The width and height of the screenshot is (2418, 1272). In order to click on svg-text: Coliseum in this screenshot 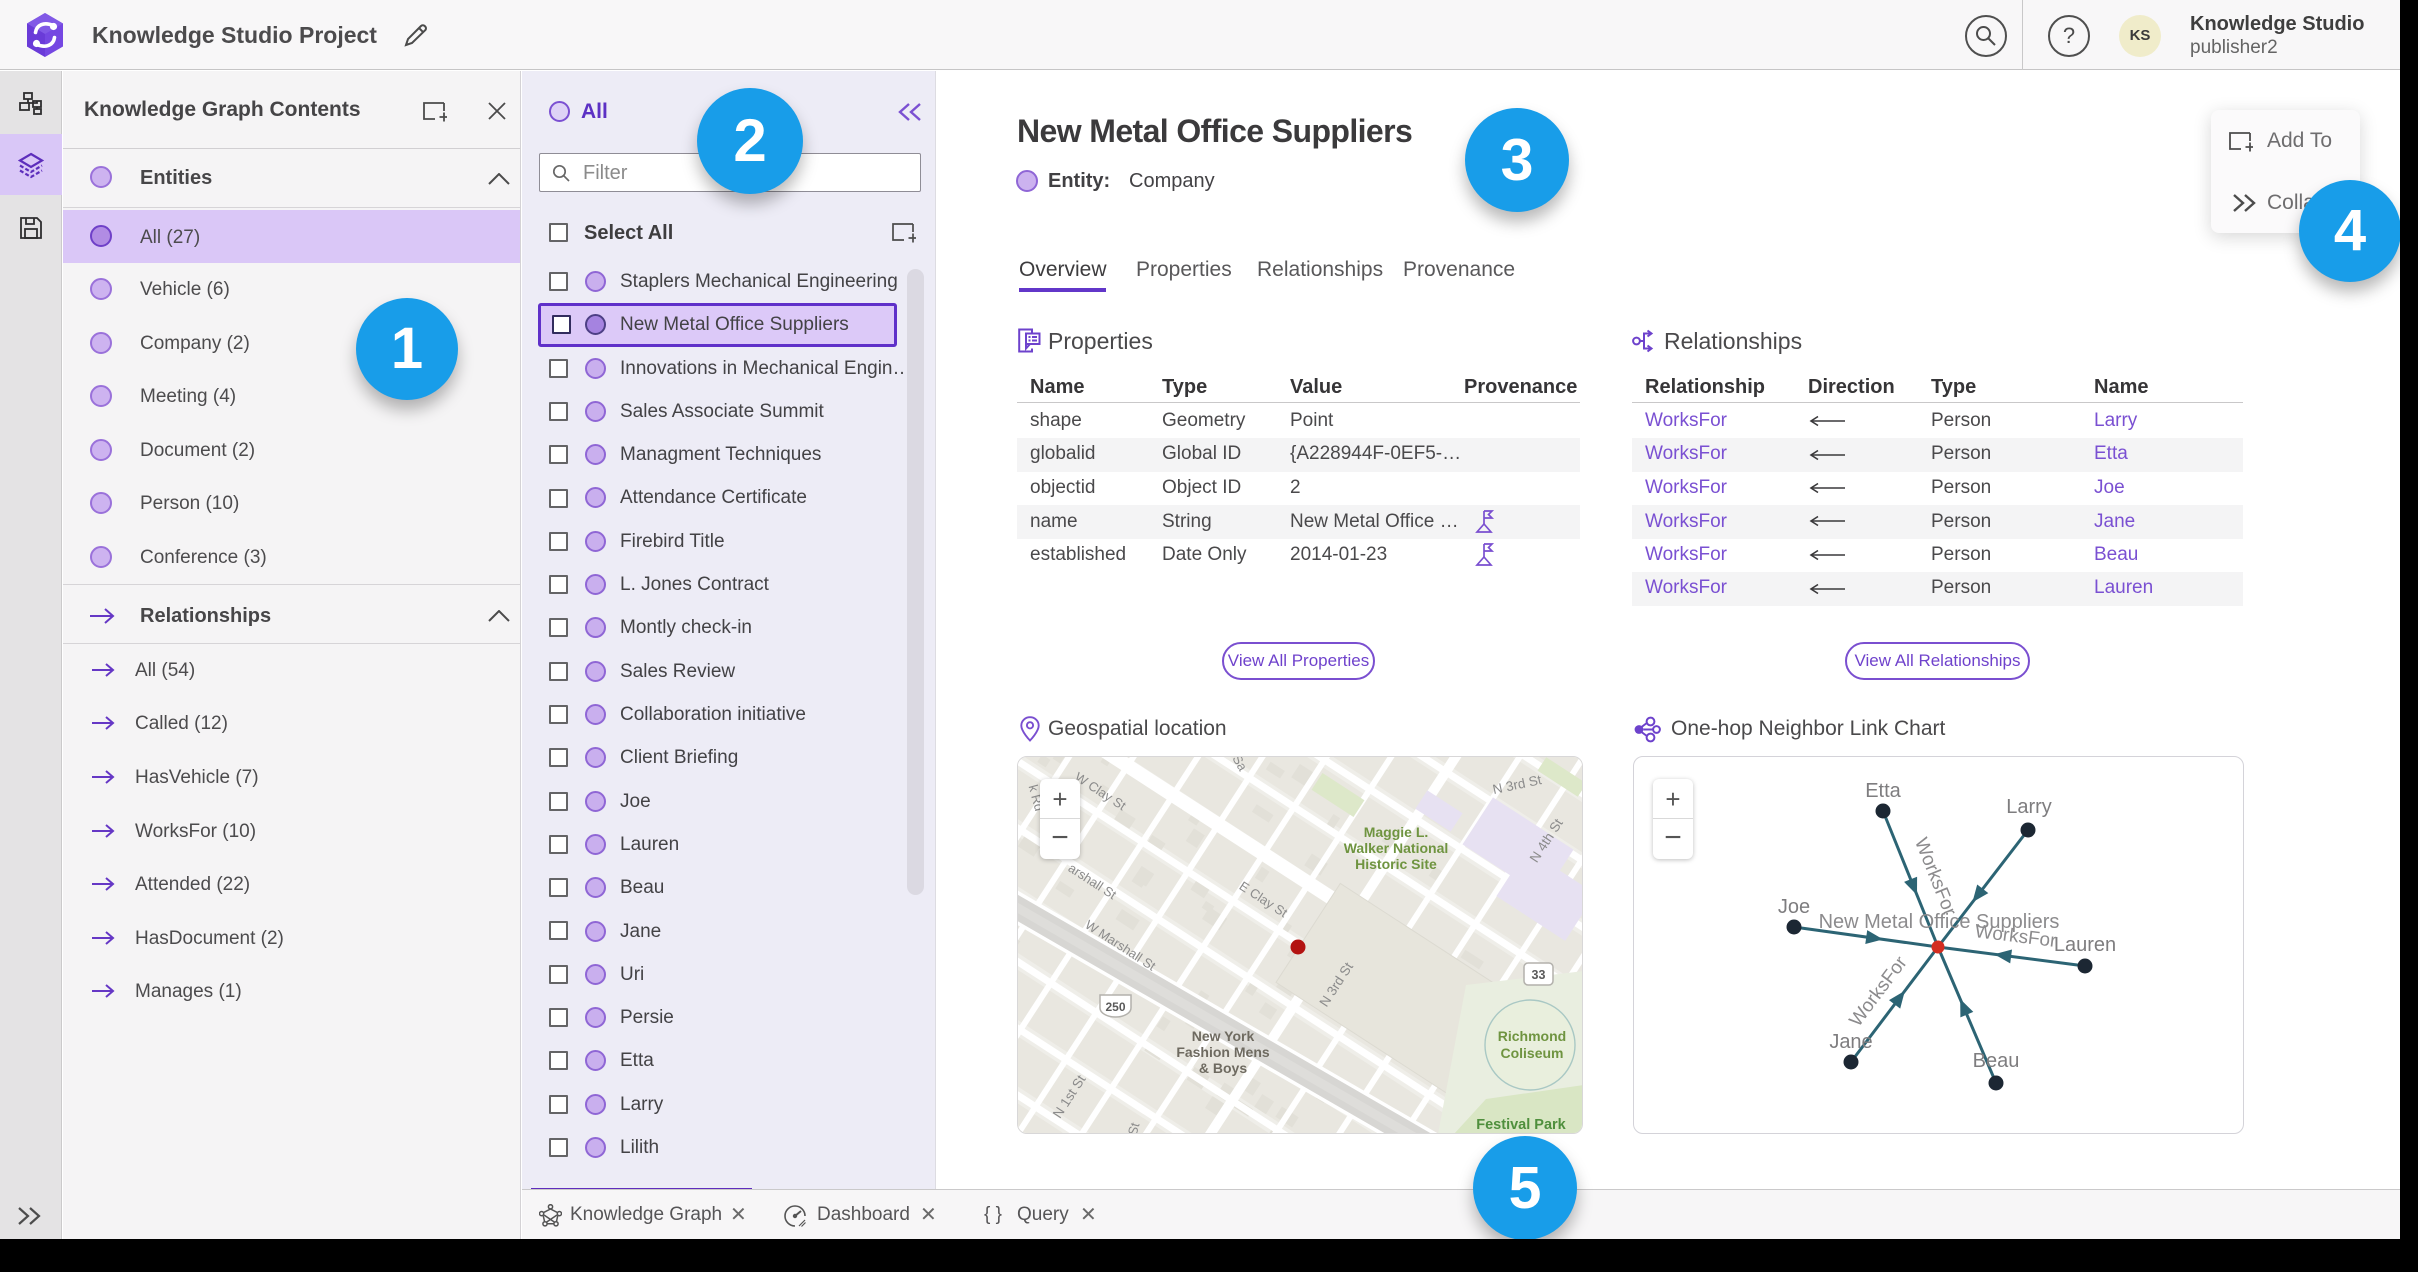, I will do `click(1531, 1053)`.